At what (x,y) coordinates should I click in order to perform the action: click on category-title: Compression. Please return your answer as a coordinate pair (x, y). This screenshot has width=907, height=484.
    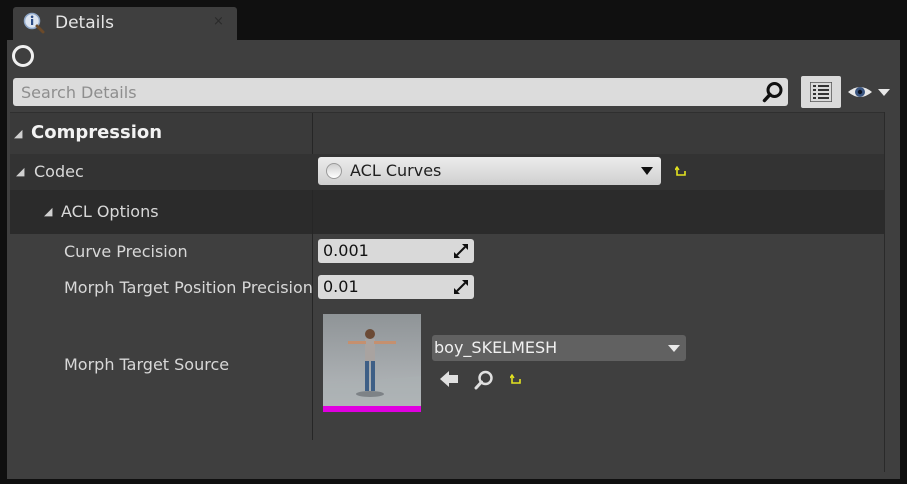
    Looking at the image, I should click on (97, 132).